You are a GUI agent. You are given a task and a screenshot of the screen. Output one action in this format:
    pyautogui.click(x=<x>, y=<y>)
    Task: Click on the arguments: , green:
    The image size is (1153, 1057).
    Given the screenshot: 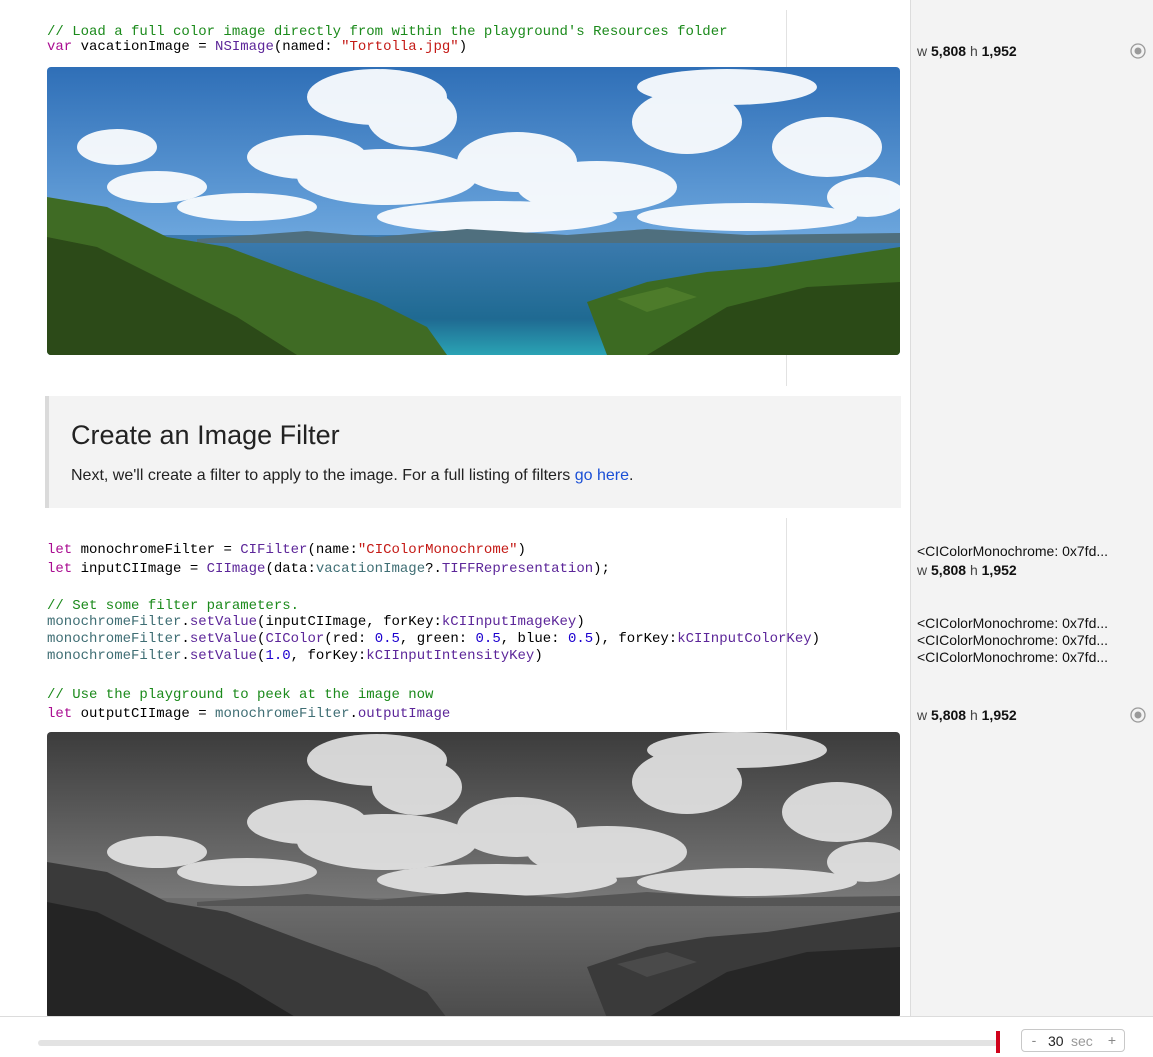 What is the action you would take?
    pyautogui.click(x=437, y=639)
    